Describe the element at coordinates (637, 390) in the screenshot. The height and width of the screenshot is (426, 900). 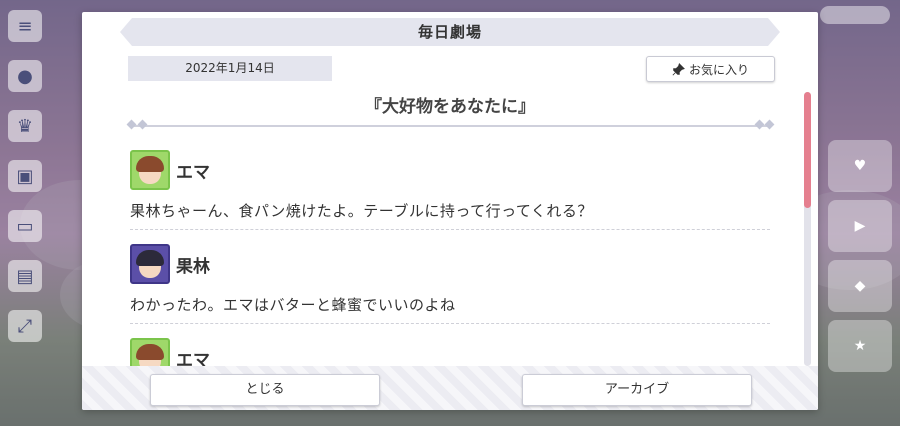
I see `archive-button: アーカイブ` at that location.